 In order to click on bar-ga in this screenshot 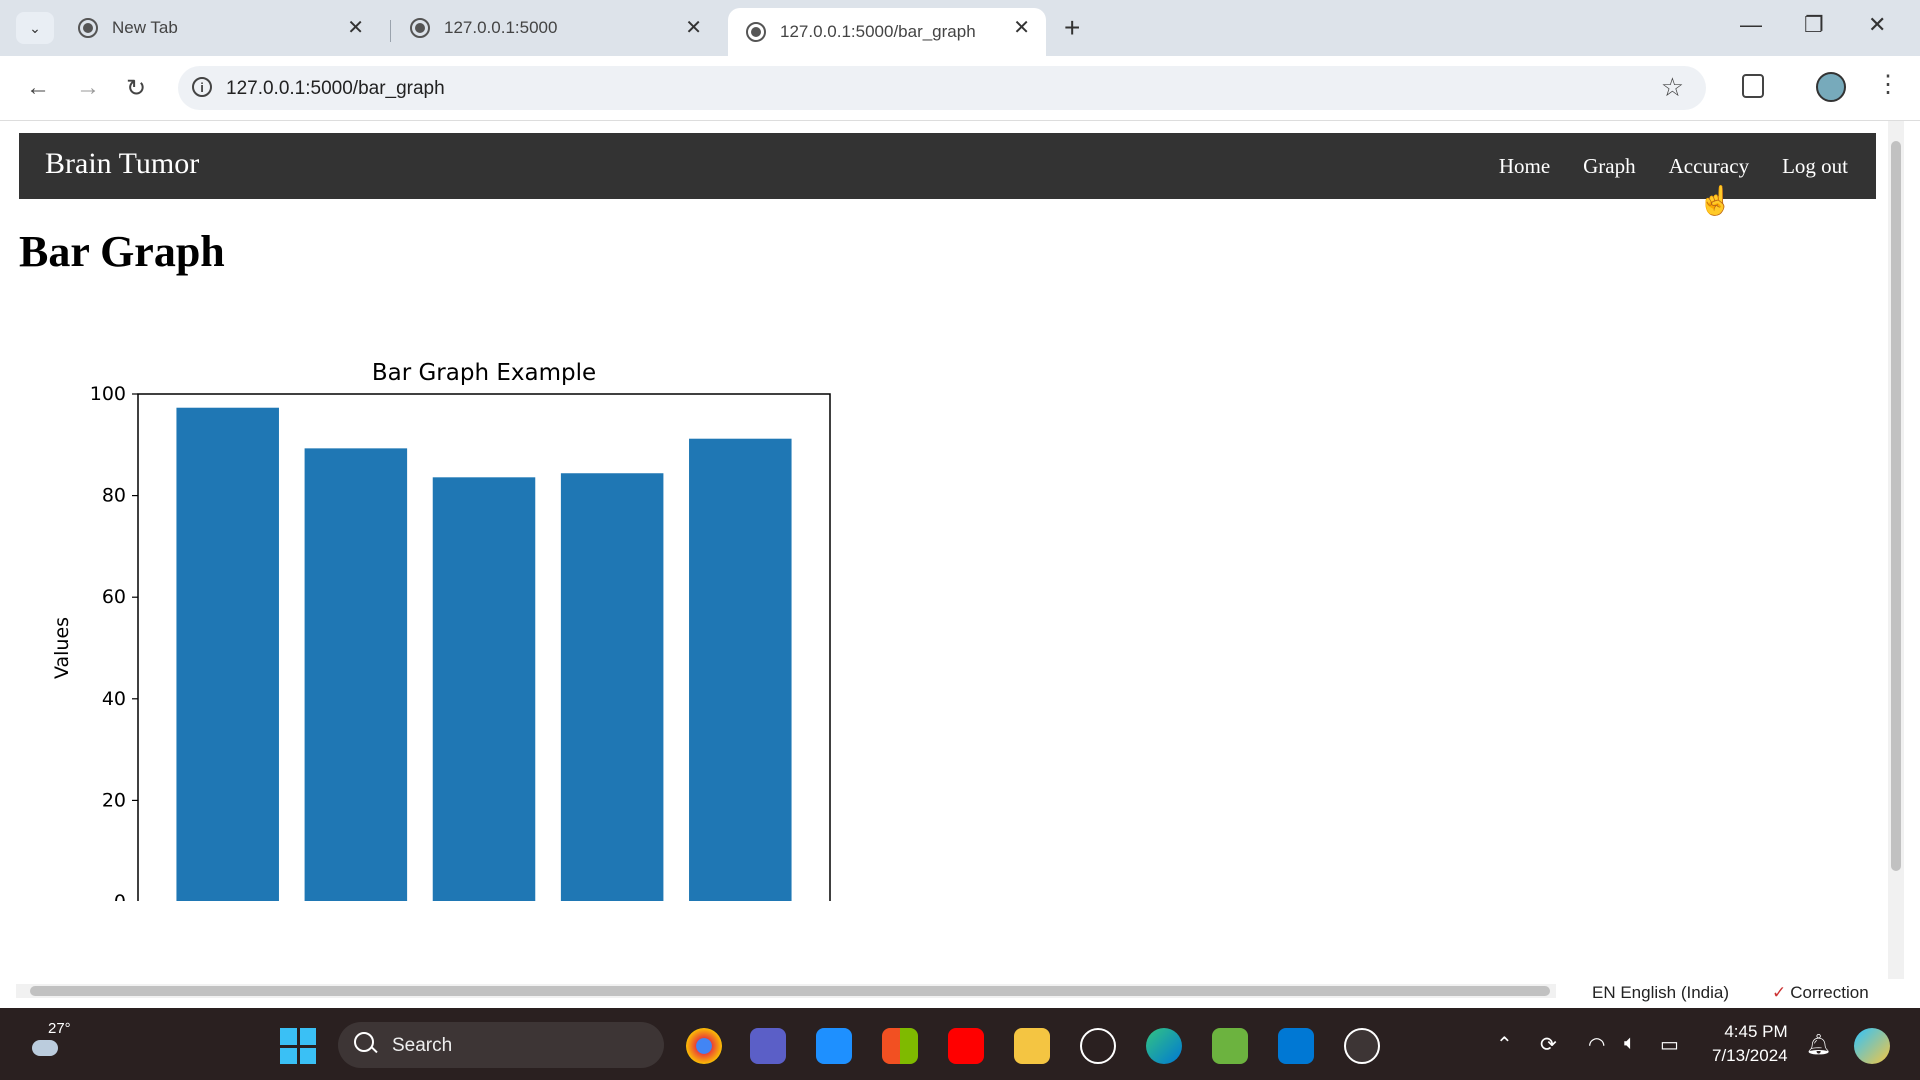, I will do `click(484, 689)`.